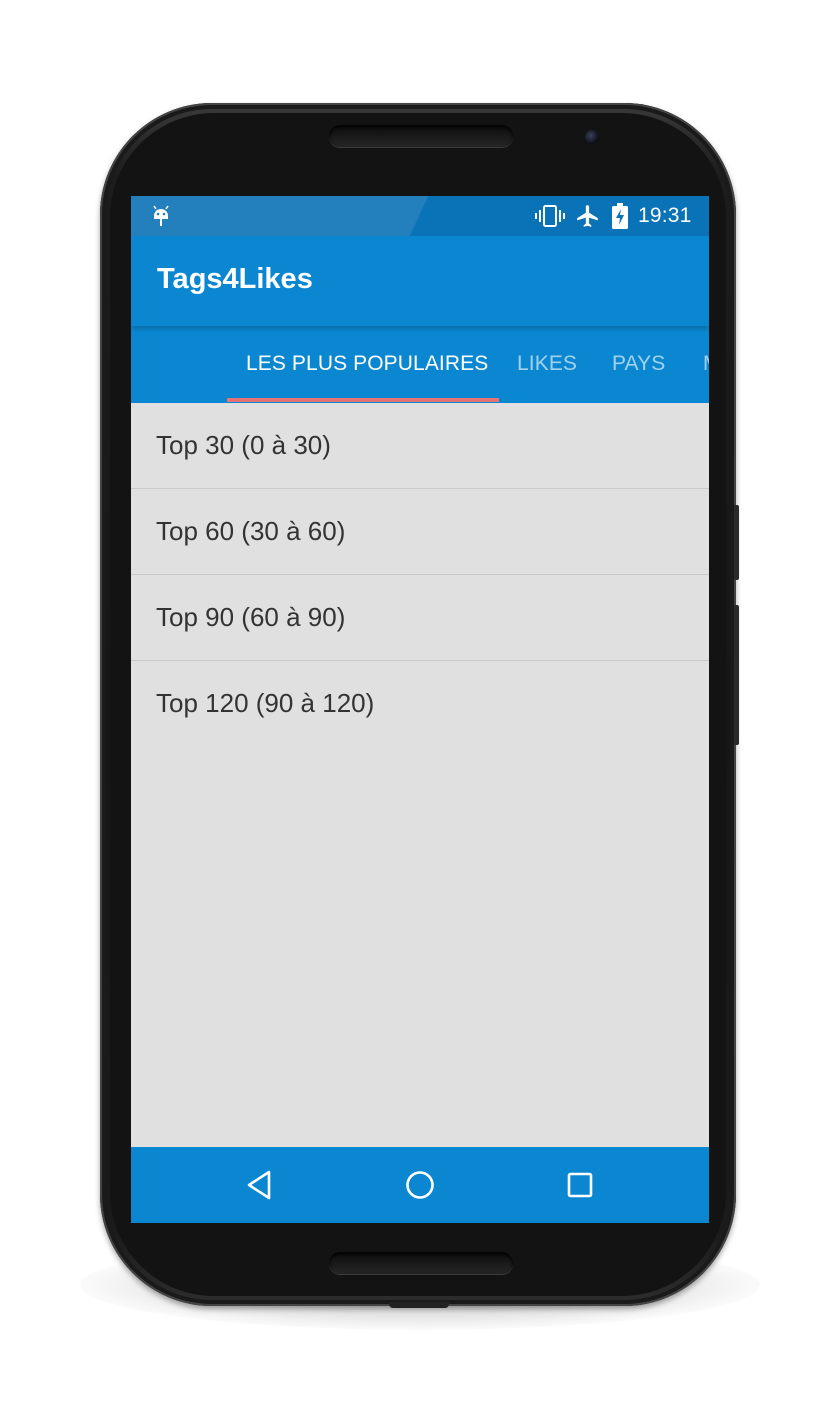  I want to click on tab-overflow: M, so click(706, 364).